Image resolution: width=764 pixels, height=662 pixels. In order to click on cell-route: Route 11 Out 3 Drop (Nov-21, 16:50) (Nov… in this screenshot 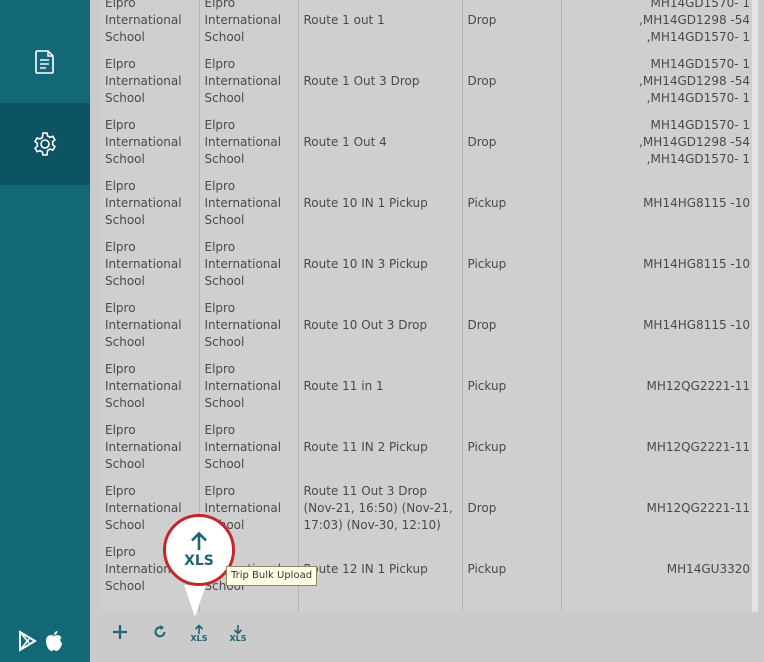, I will do `click(380, 508)`.